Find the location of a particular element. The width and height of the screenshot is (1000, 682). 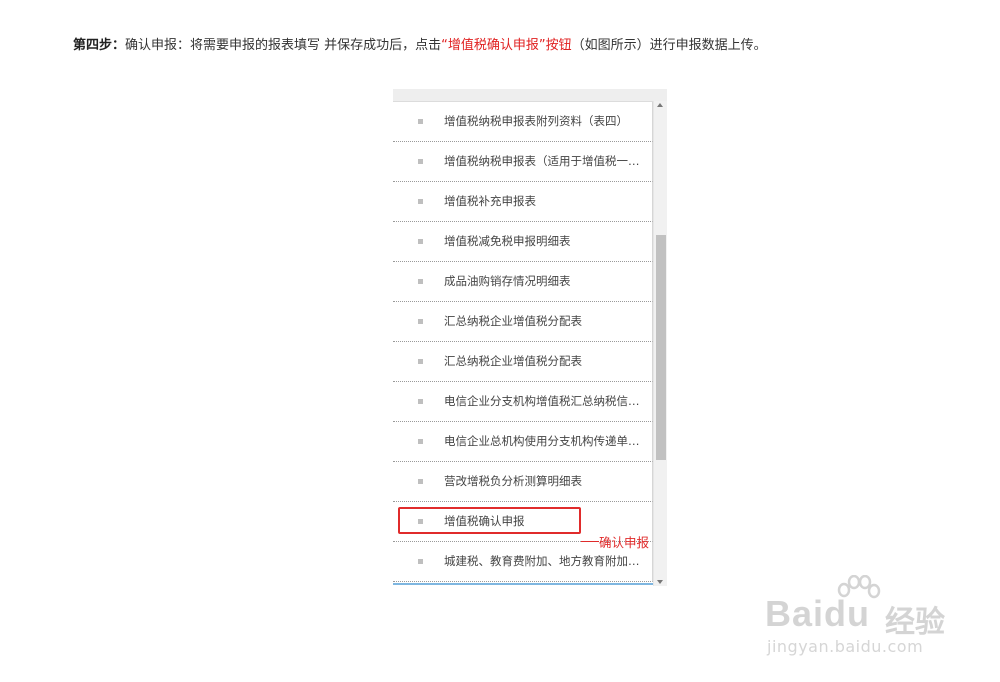

instruction-text-before: 确认申报：将需要申报的报表填写 并保存成功后，点击 is located at coordinates (283, 45).